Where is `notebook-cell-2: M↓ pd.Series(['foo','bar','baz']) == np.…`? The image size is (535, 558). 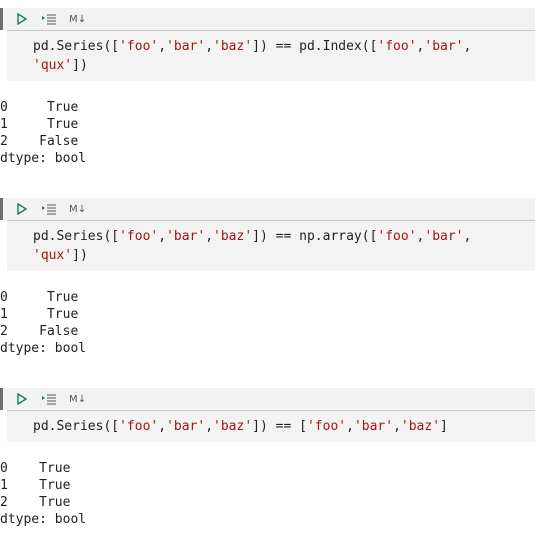
notebook-cell-2: M↓ pd.Series(['foo','bar','baz']) == np.… is located at coordinates (267, 234).